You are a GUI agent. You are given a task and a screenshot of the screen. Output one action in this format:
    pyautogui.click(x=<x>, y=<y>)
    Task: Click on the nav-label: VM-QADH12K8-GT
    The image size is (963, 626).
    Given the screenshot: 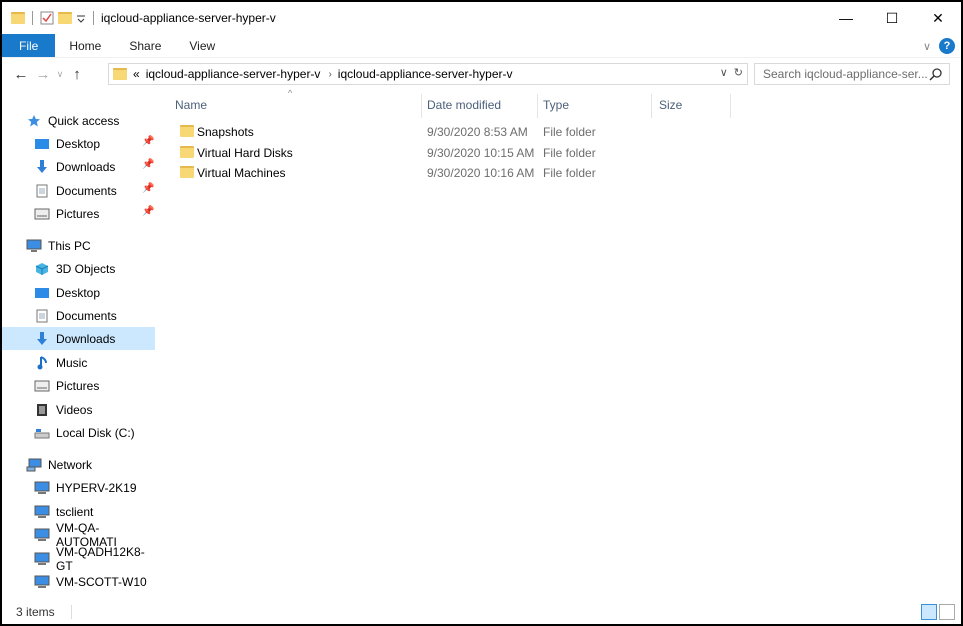 What is the action you would take?
    pyautogui.click(x=100, y=558)
    